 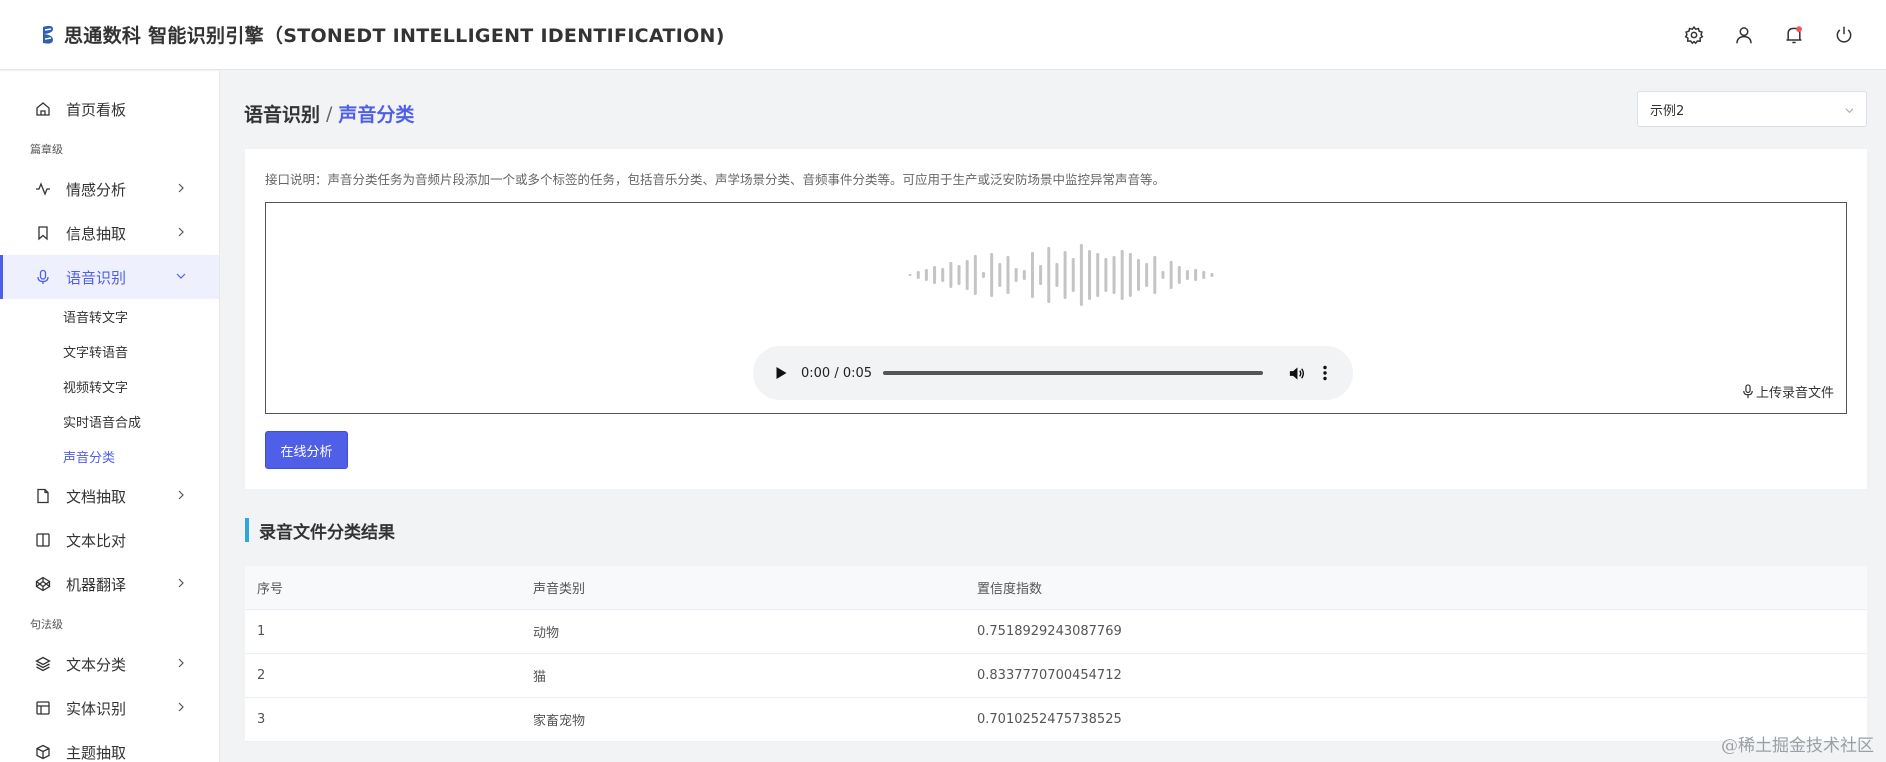 What do you see at coordinates (109, 456) in the screenshot?
I see `sidebar-subitem-sound-classification: 声音分类` at bounding box center [109, 456].